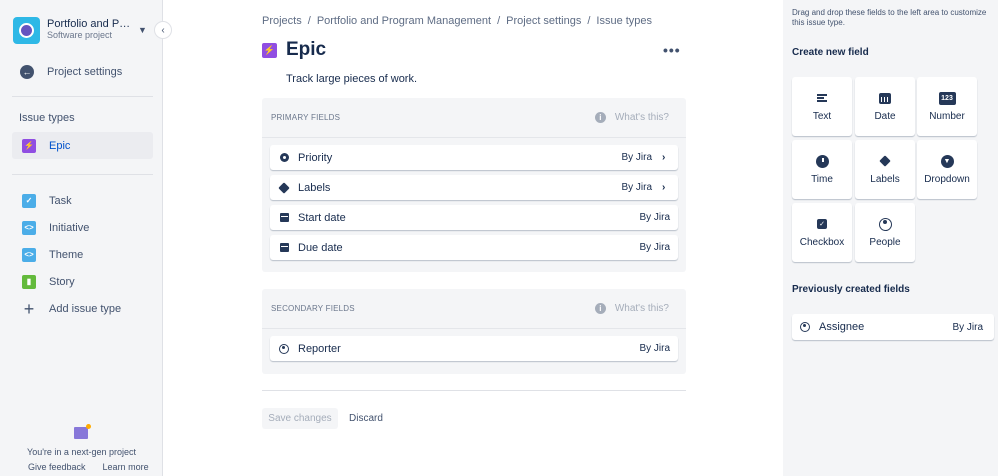 This screenshot has width=998, height=476. I want to click on dropdown-icon: ▼, so click(947, 161).